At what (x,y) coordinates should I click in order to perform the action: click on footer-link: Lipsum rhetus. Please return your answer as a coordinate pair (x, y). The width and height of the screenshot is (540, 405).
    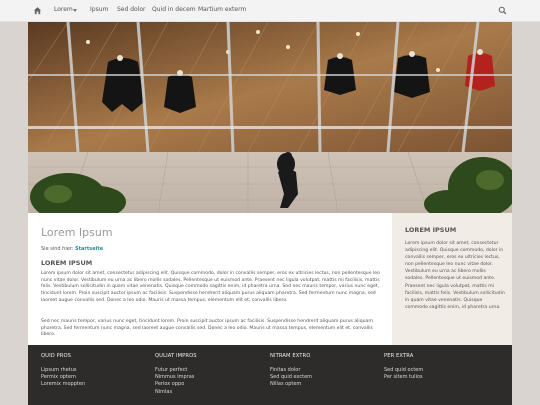
    Looking at the image, I should click on (63, 370).